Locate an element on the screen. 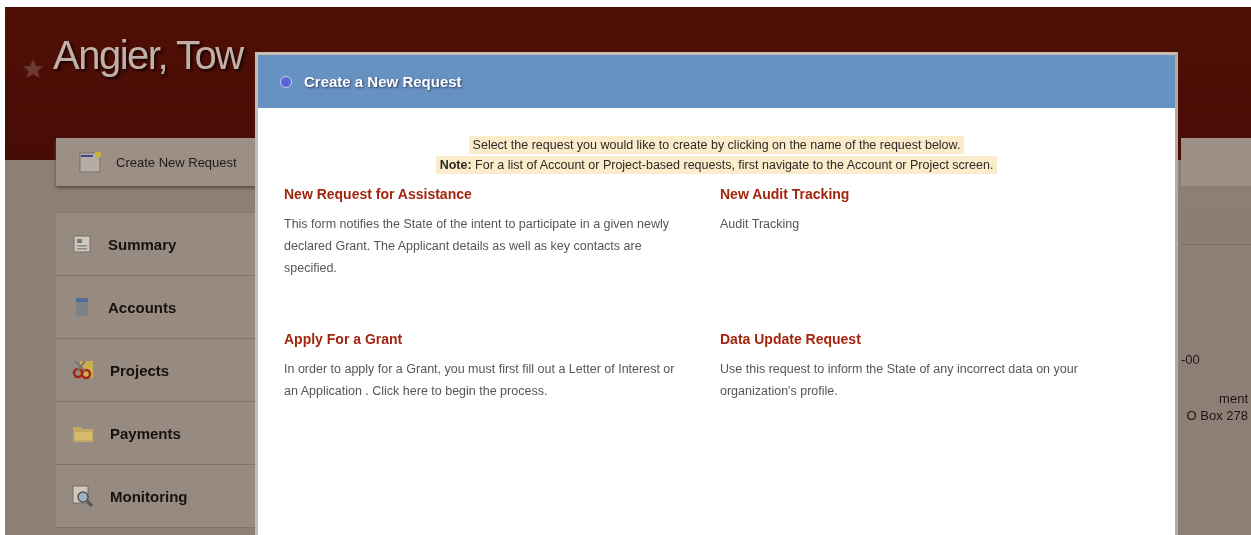  note-text: Note: For a list of Account or Project-based requests, first navigate to the Account or Project screen. is located at coordinates (716, 165).